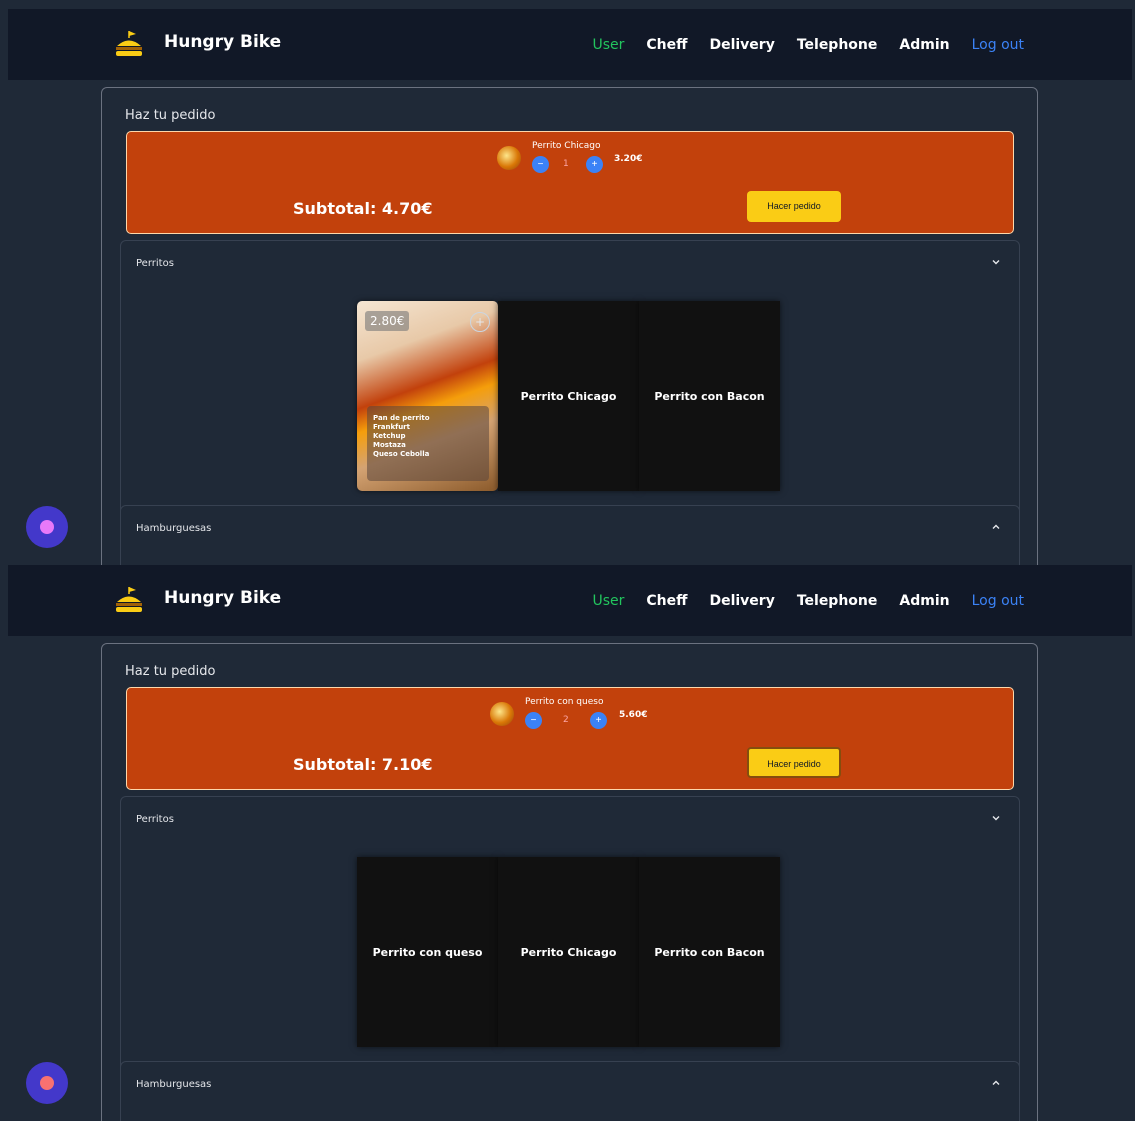 The width and height of the screenshot is (1135, 1121). I want to click on product-card: Perrito con queso, so click(427, 952).